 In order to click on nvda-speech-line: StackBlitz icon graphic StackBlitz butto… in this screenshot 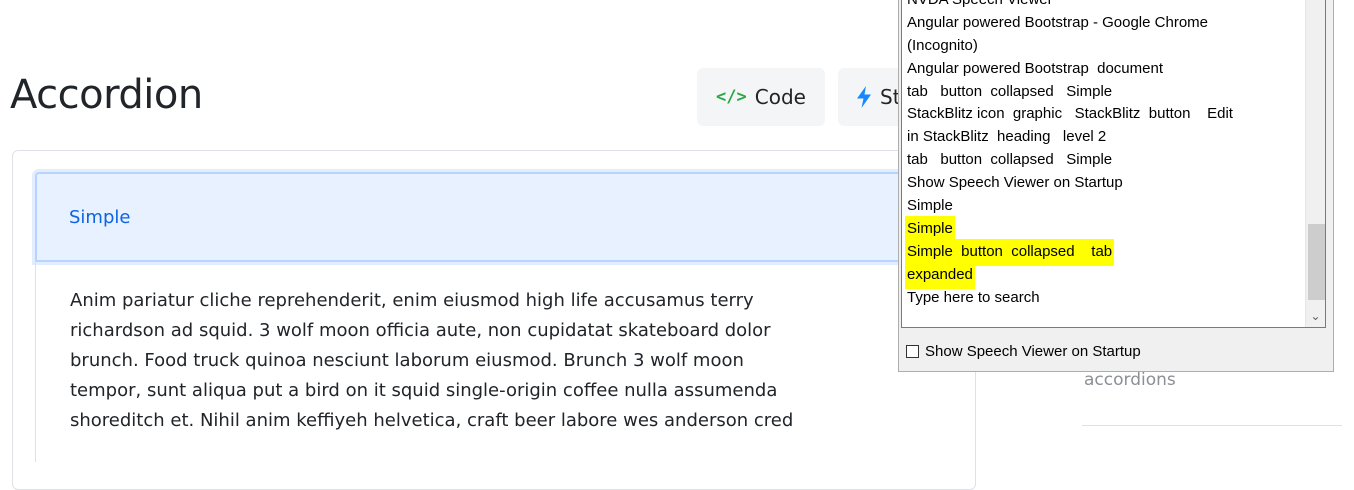, I will do `click(1105, 114)`.